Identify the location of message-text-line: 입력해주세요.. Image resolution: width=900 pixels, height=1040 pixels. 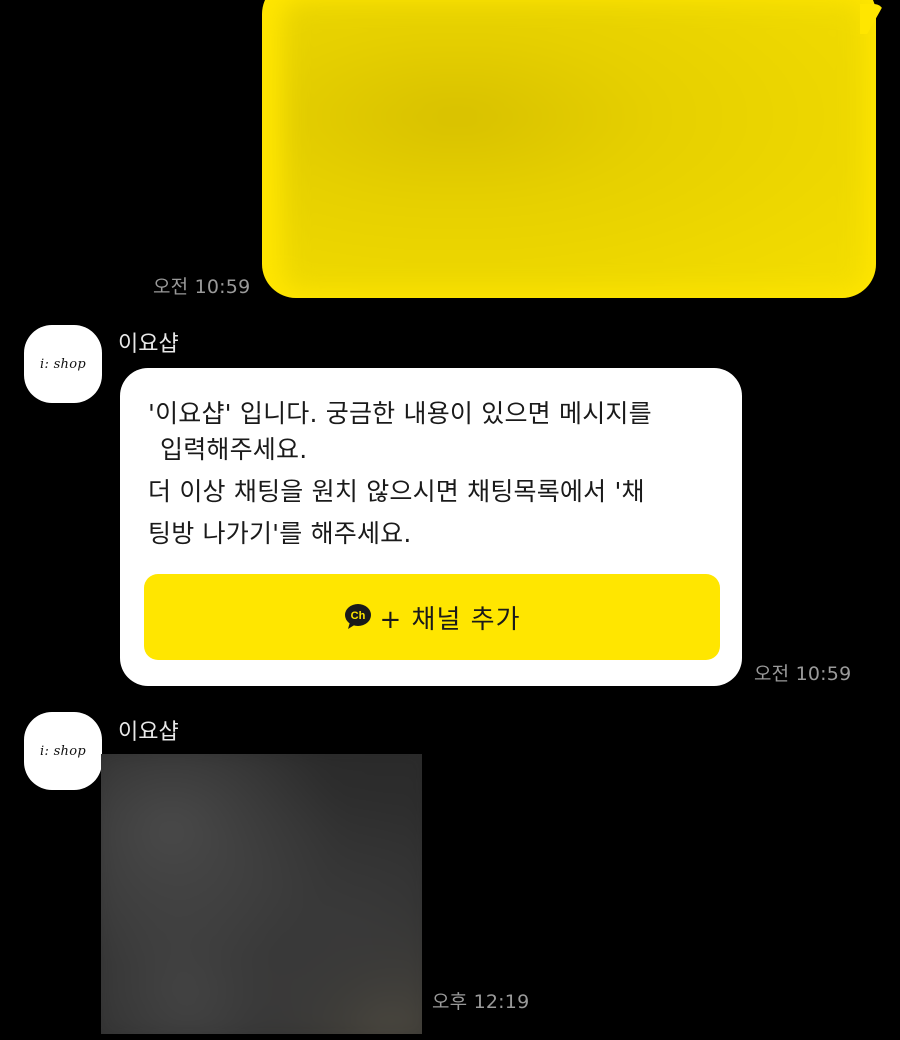
(234, 449).